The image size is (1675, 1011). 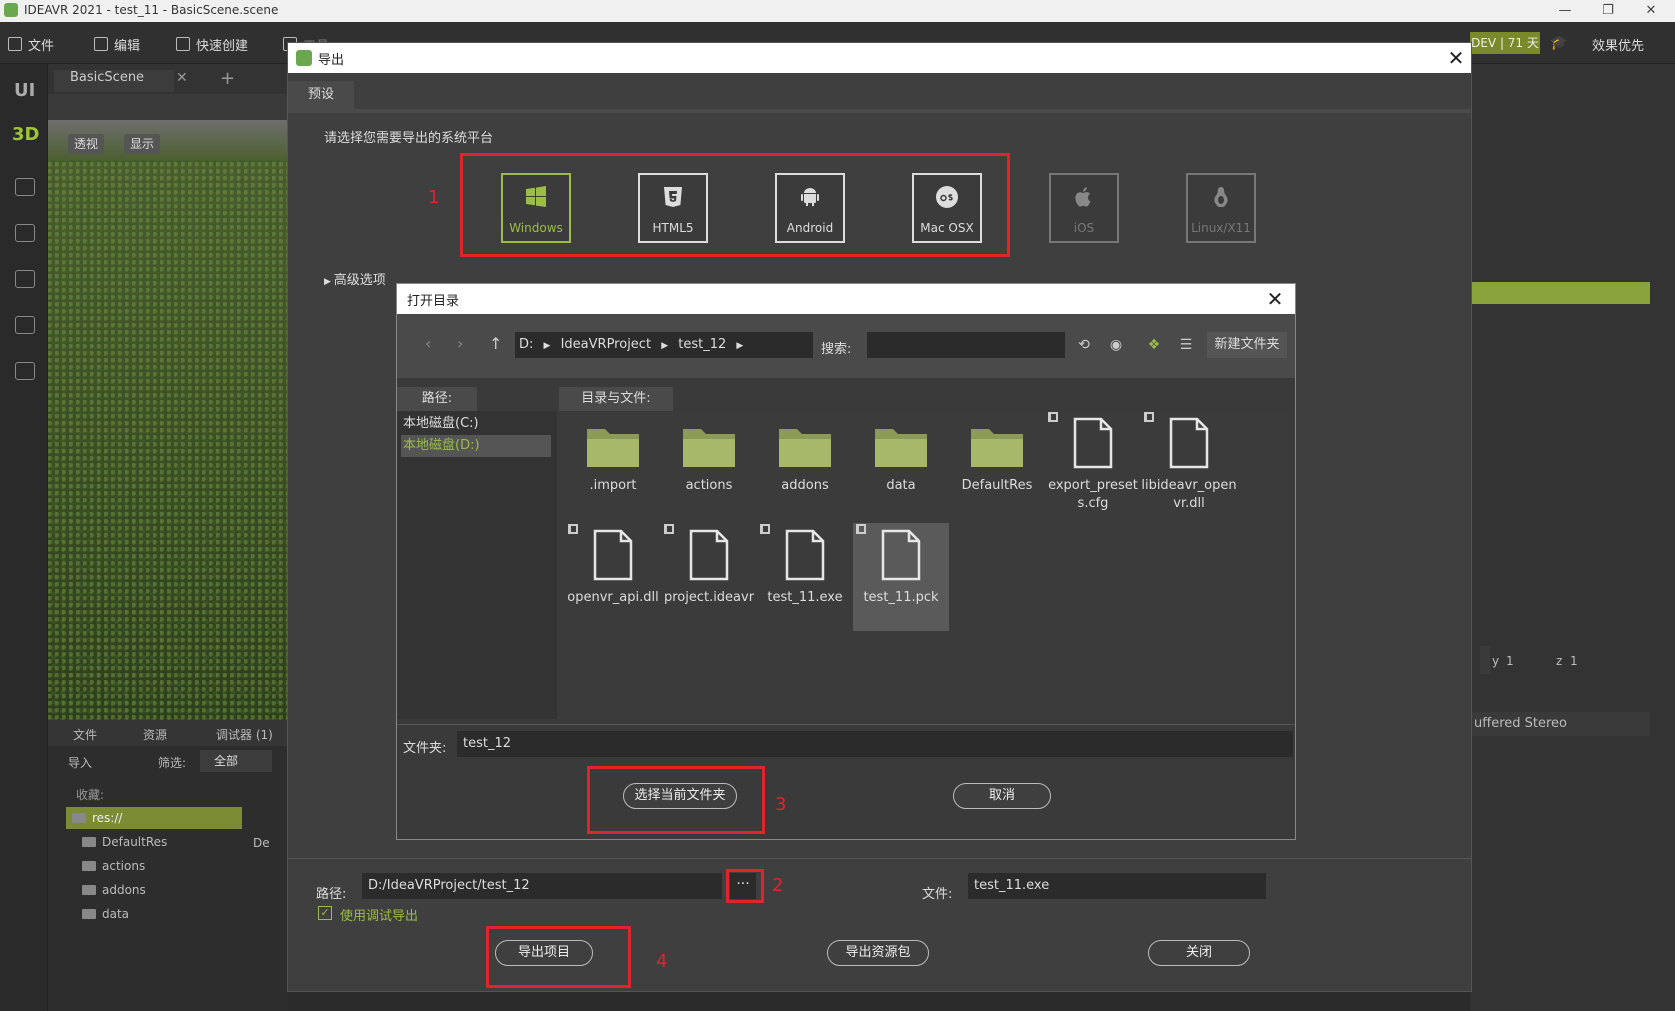 I want to click on close-button: 关闭, so click(x=1199, y=953).